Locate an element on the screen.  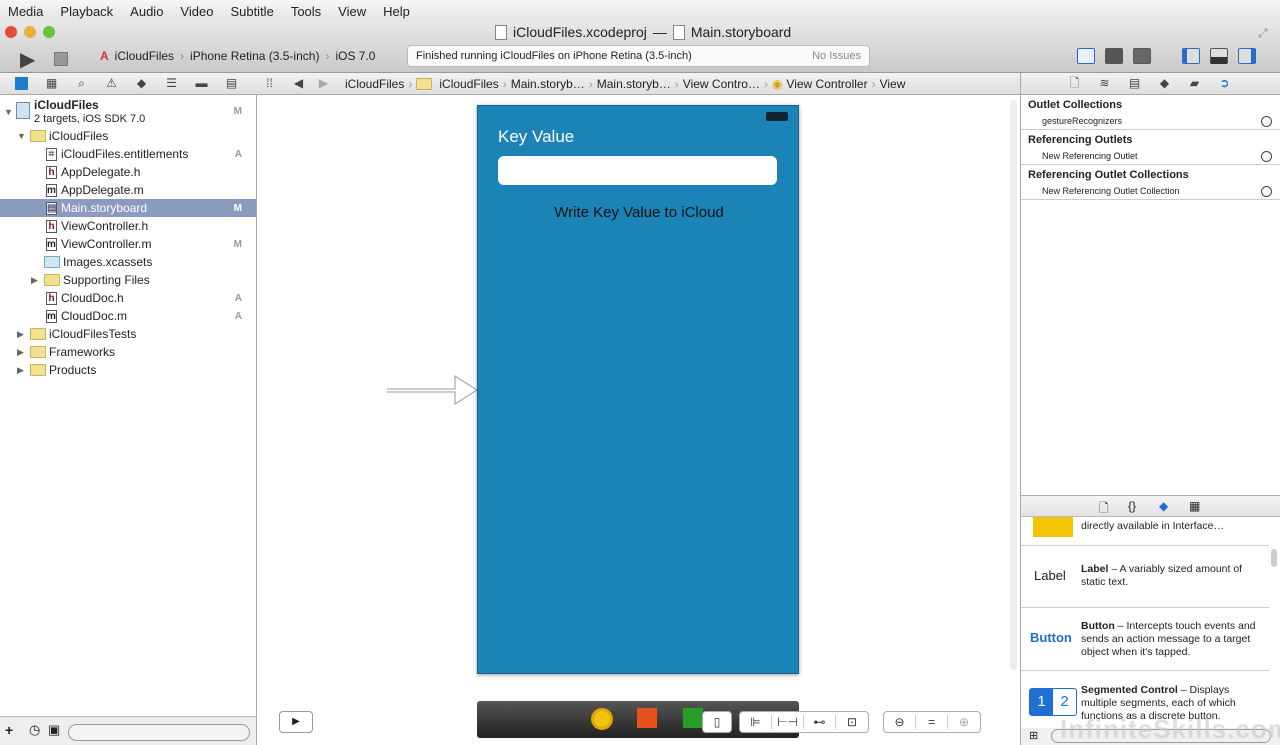
form-factor-toggle: ▯ is located at coordinates (717, 722).